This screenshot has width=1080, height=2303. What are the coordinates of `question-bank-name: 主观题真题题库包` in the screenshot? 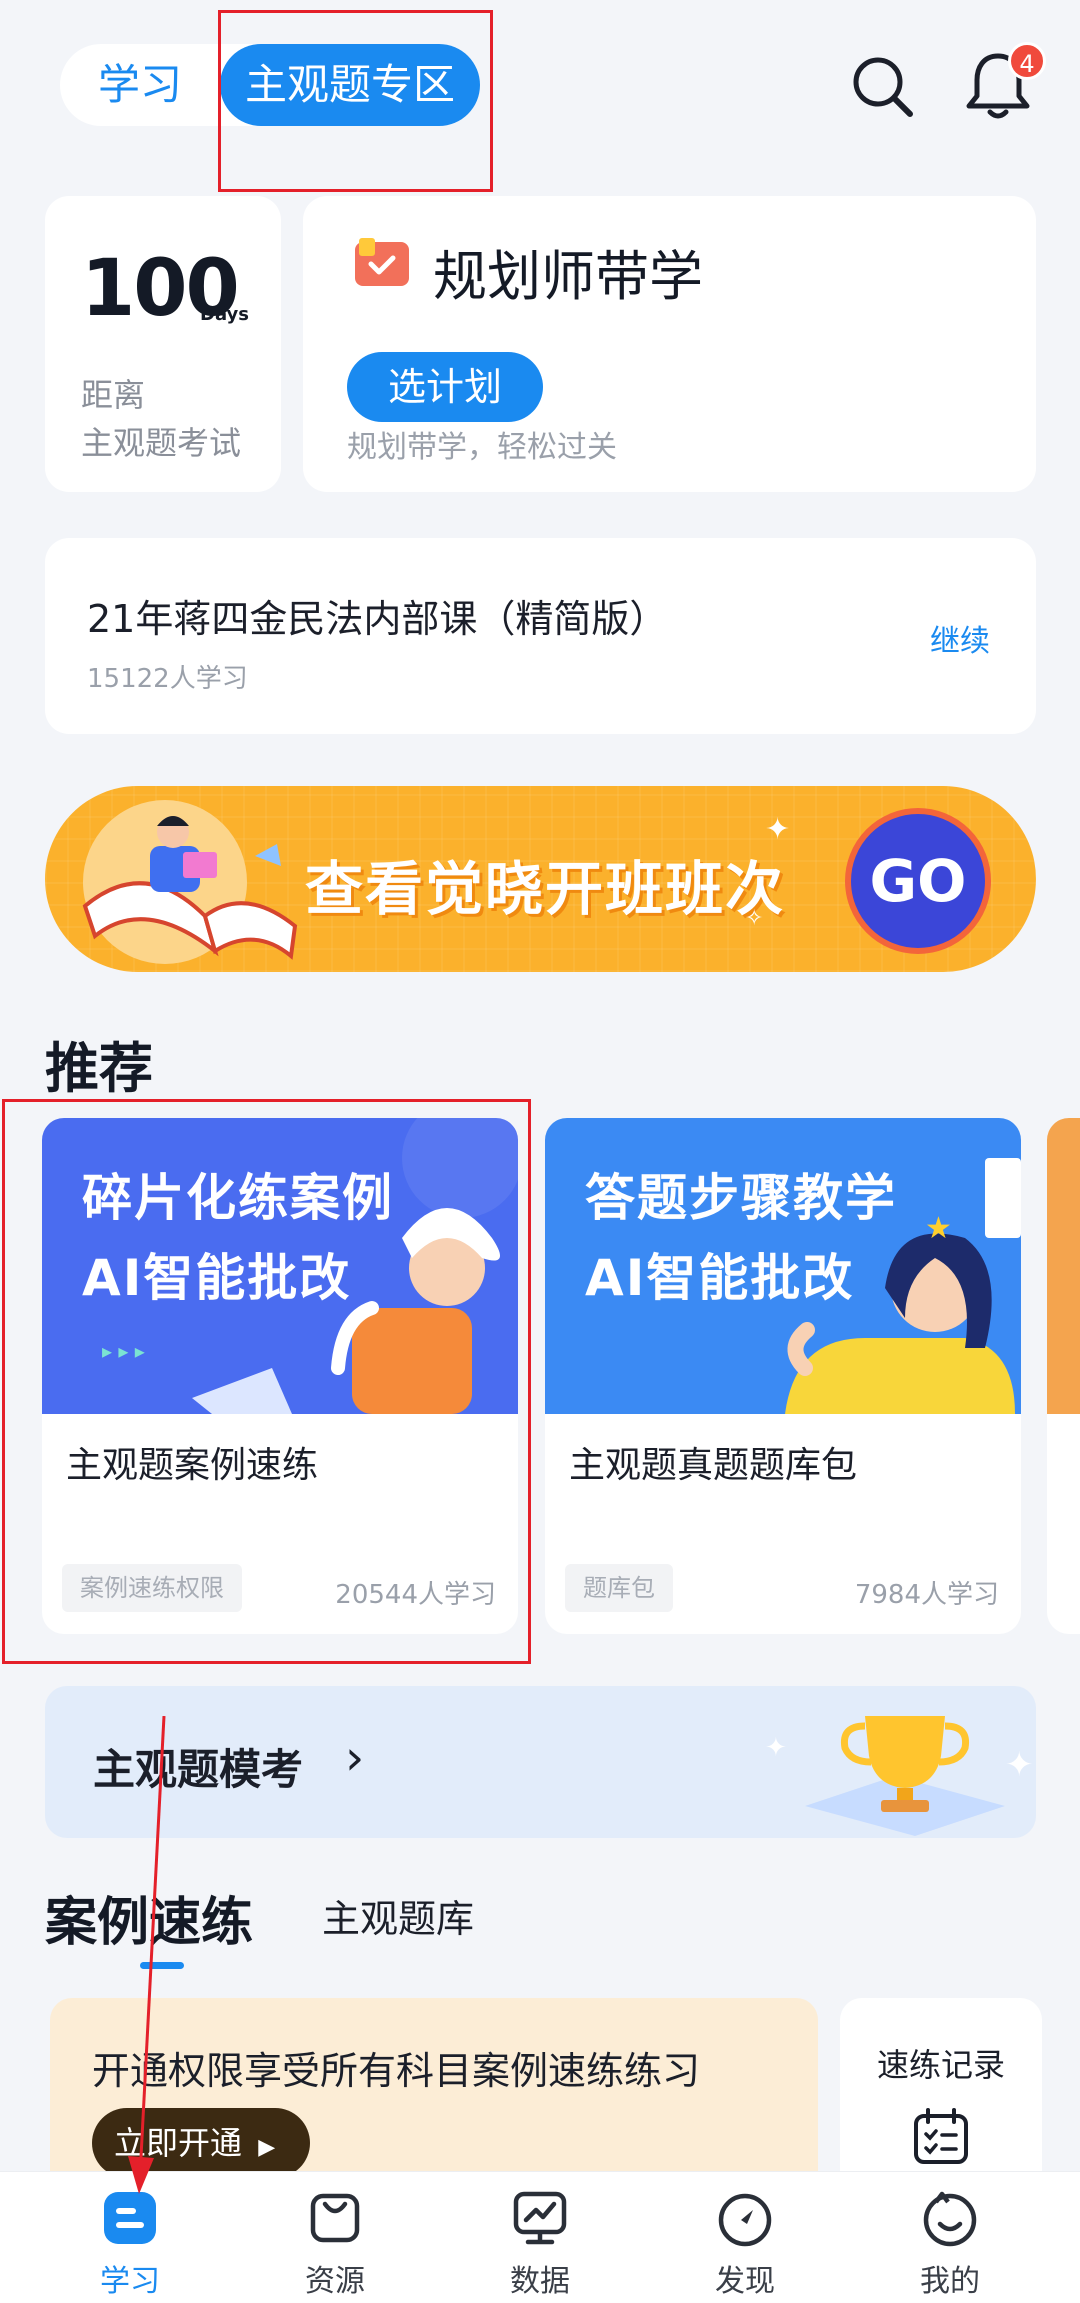 It's located at (713, 1465).